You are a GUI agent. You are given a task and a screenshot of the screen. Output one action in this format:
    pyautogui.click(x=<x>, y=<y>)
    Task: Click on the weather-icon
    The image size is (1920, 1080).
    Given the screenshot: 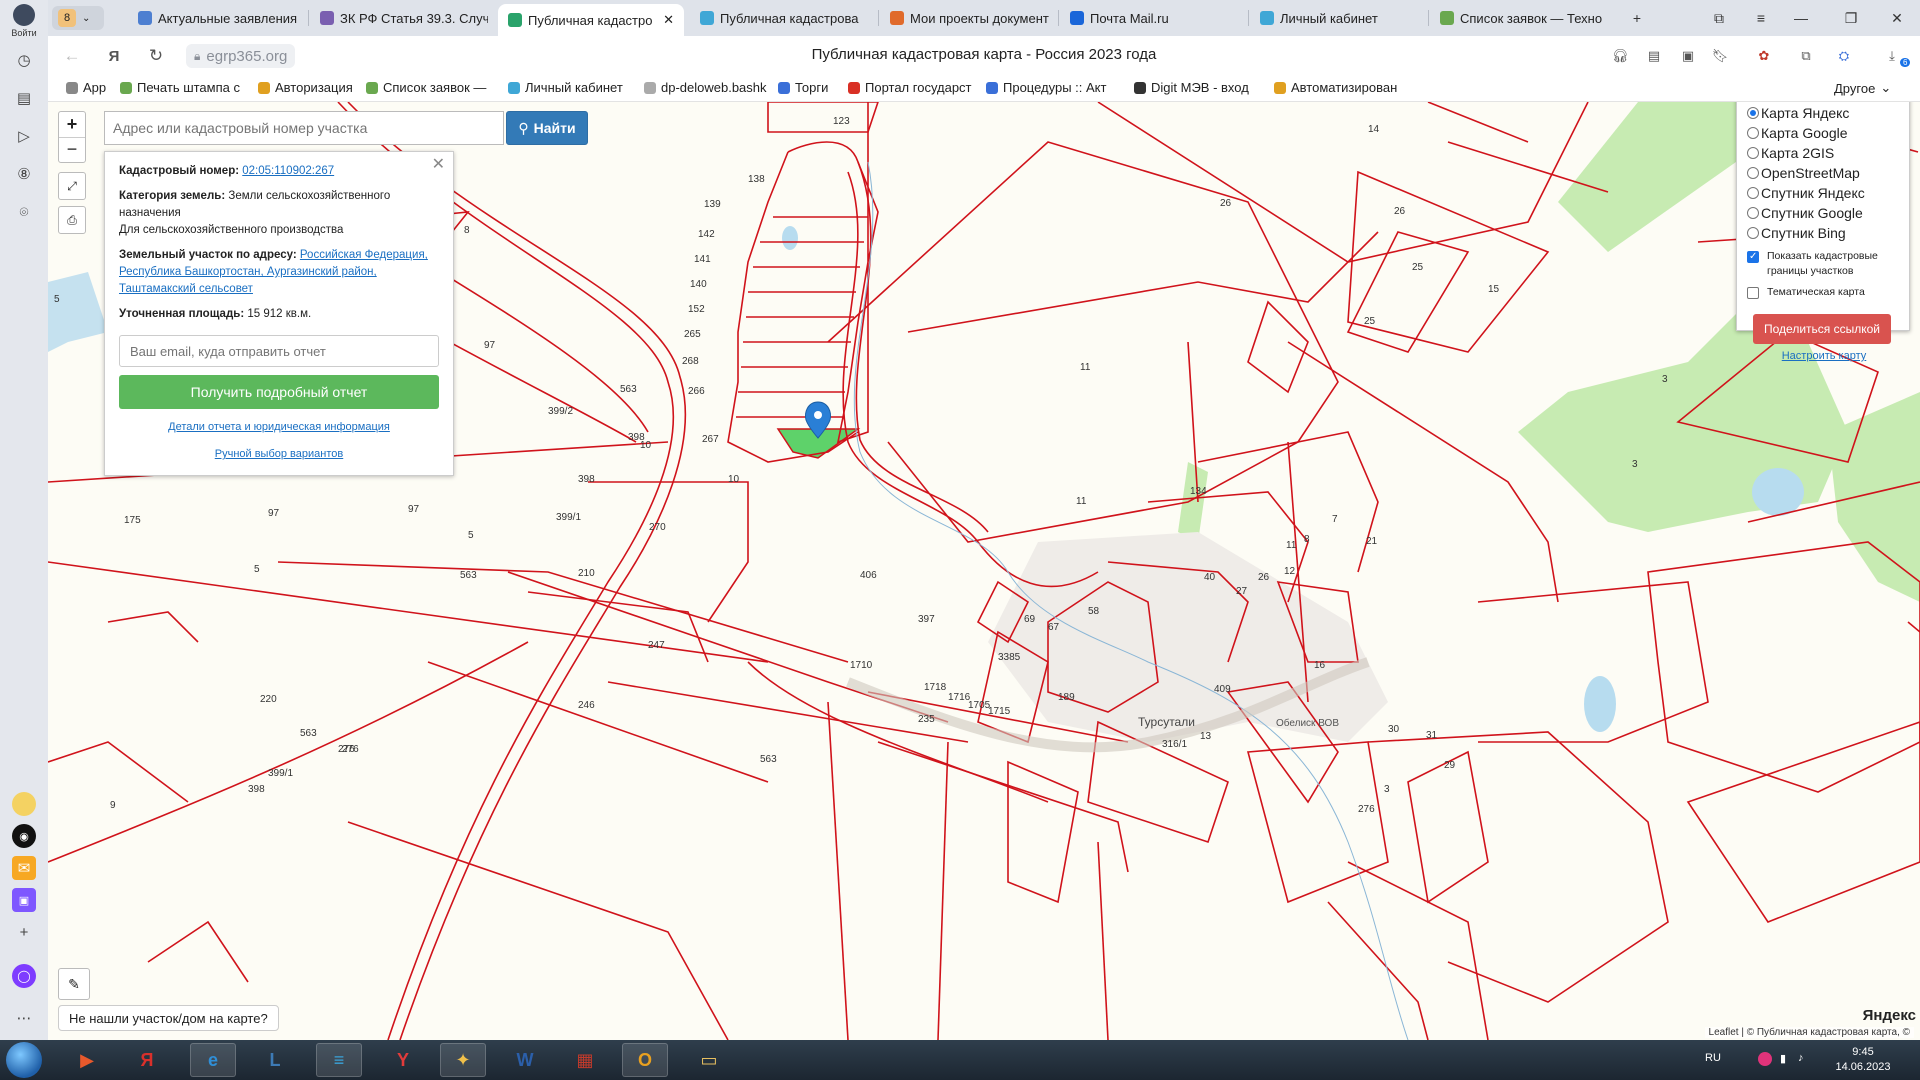 What is the action you would take?
    pyautogui.click(x=24, y=804)
    